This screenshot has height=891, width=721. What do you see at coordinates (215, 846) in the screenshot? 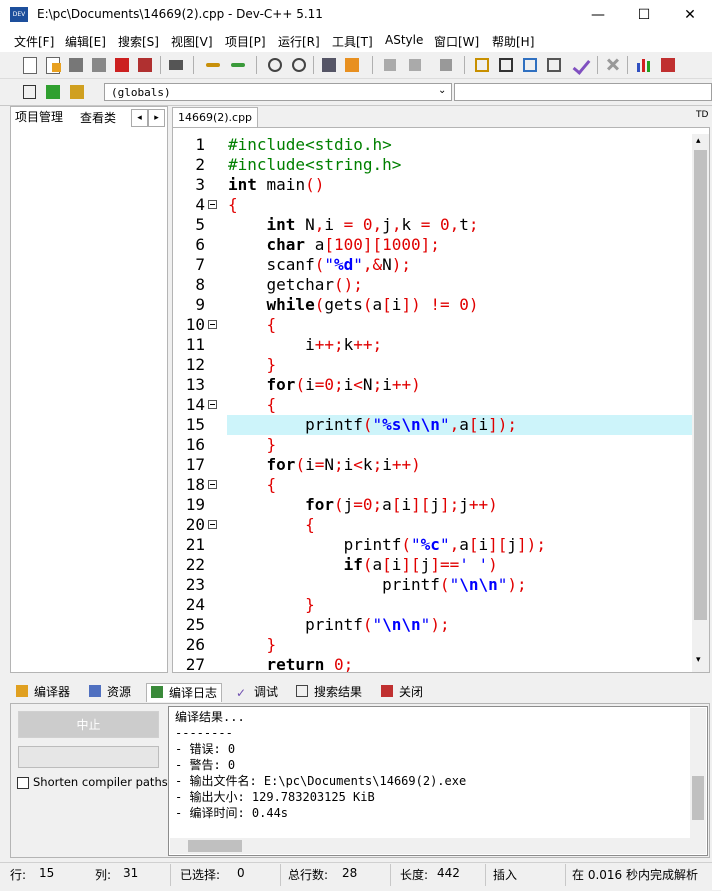
I see `log-hscroll-thumb` at bounding box center [215, 846].